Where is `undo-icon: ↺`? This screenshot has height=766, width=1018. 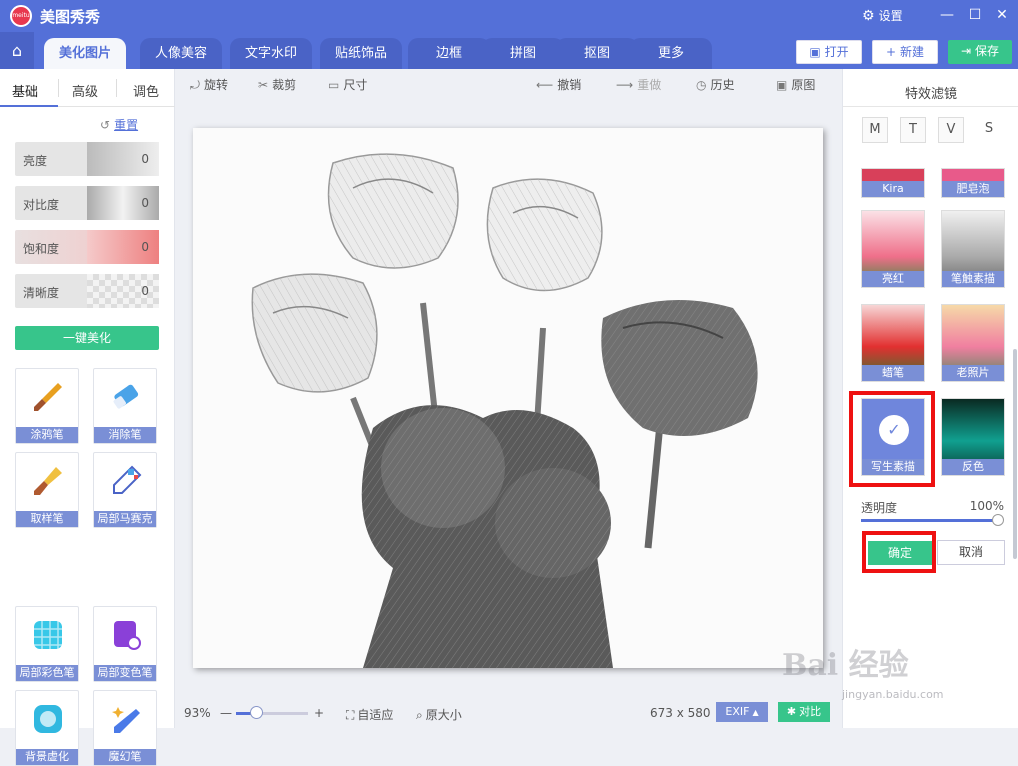
undo-icon: ↺ is located at coordinates (105, 125).